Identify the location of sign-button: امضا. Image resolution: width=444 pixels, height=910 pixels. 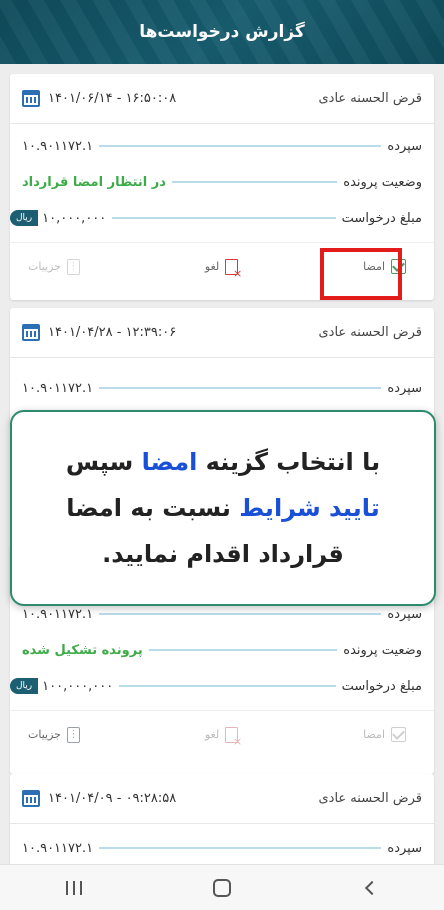
(384, 734).